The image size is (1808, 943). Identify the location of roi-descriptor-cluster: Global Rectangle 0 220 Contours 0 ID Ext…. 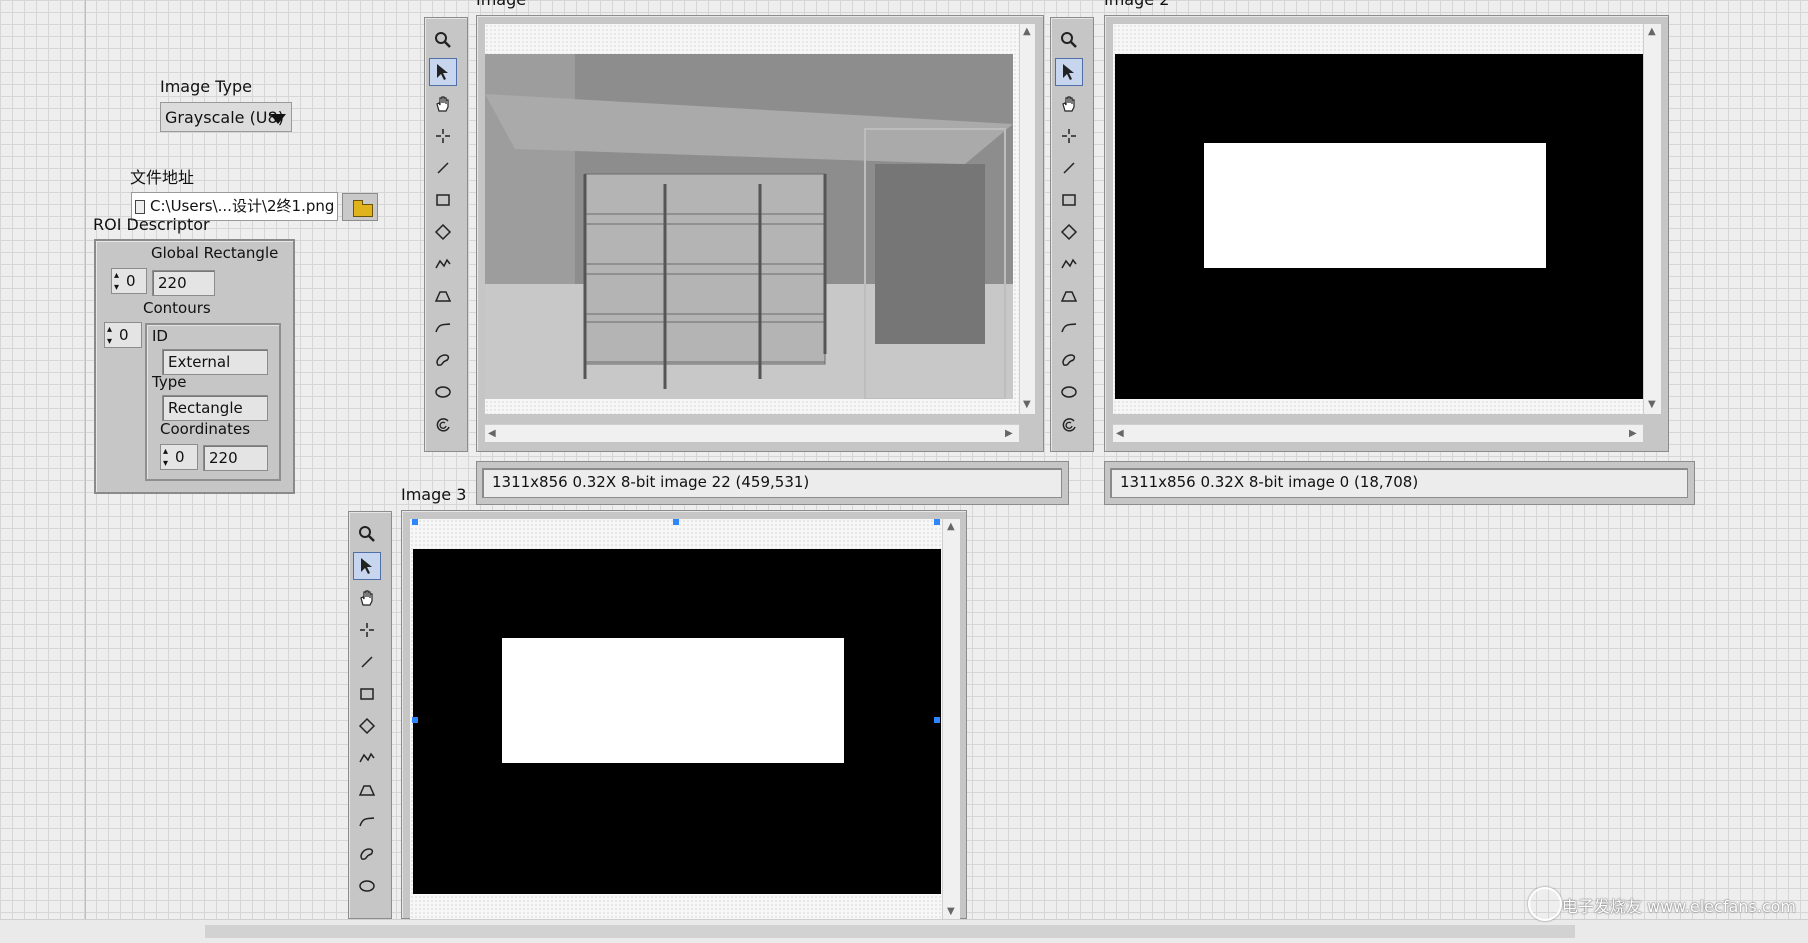
(194, 366).